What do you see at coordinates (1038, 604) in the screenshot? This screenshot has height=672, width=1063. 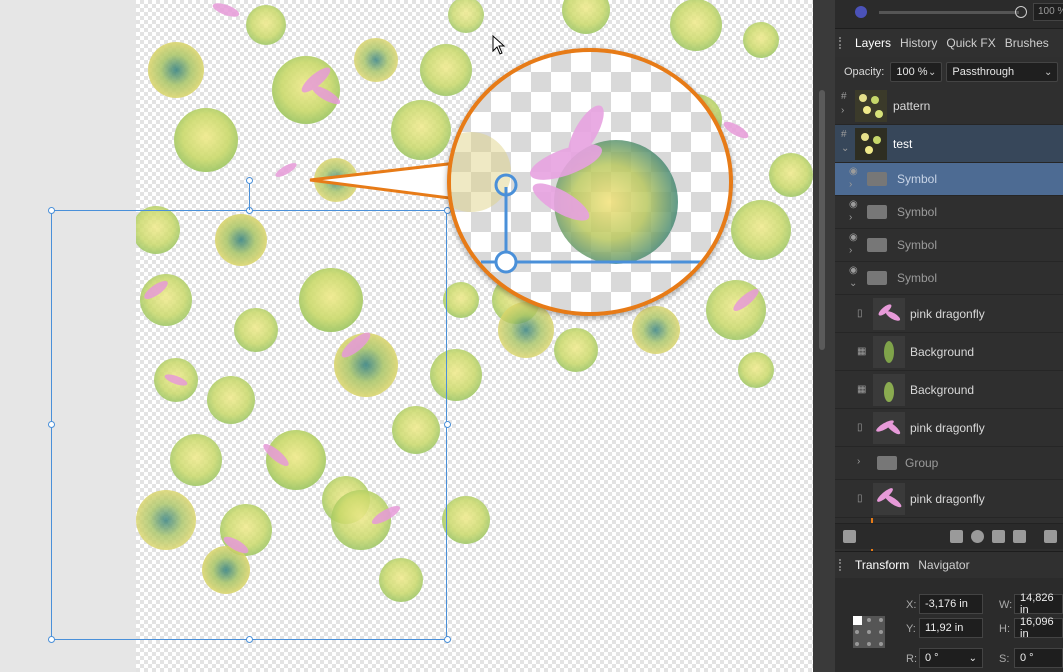 I see `w-field: 14,826 in` at bounding box center [1038, 604].